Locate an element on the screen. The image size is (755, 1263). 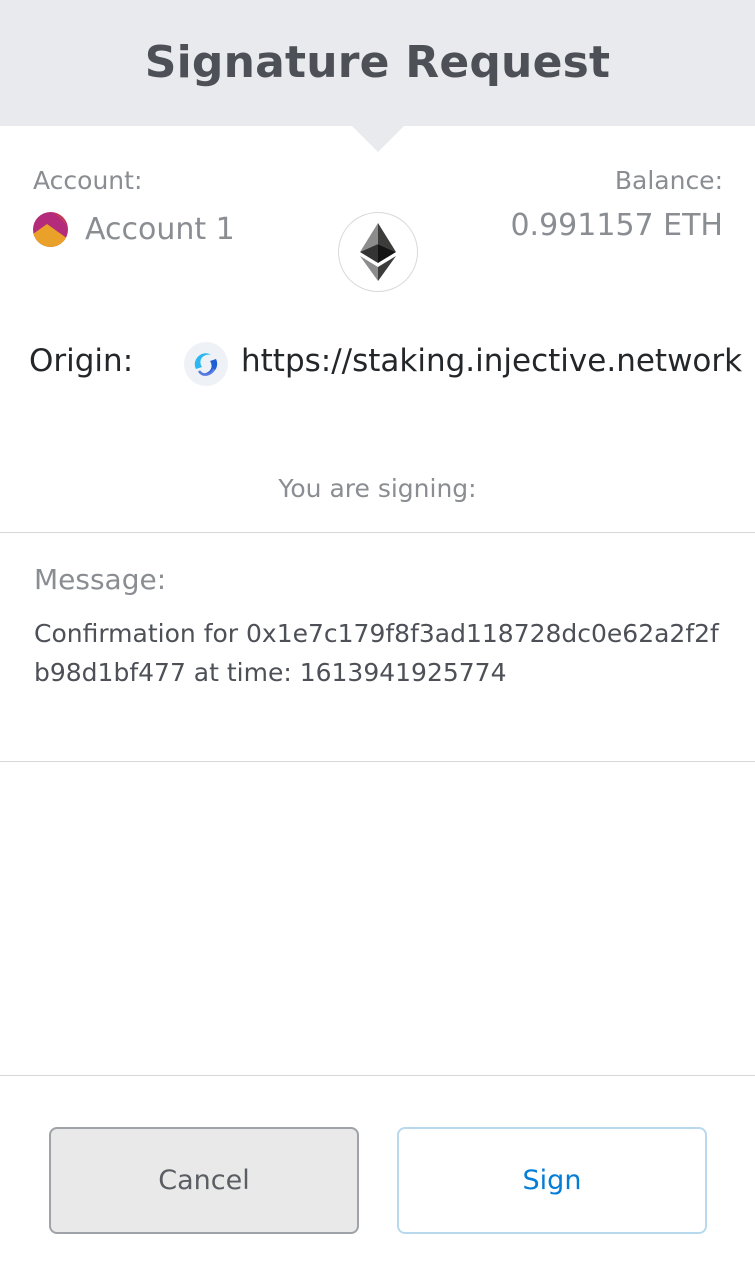
page-title: Signature Request is located at coordinates (377, 62).